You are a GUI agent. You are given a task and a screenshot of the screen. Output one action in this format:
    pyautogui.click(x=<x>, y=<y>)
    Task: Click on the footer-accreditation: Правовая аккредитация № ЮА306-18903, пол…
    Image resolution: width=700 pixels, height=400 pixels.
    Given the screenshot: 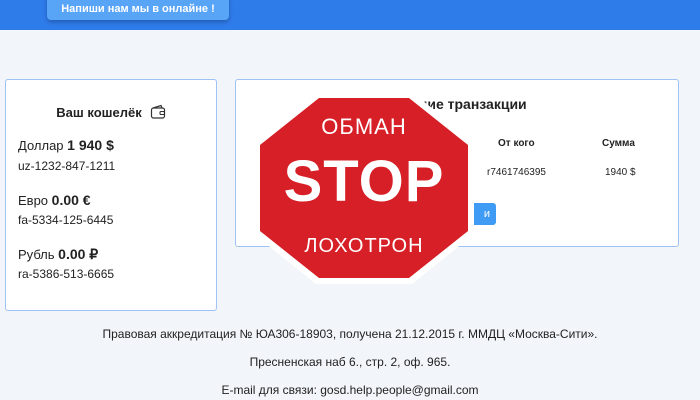 What is the action you would take?
    pyautogui.click(x=350, y=334)
    